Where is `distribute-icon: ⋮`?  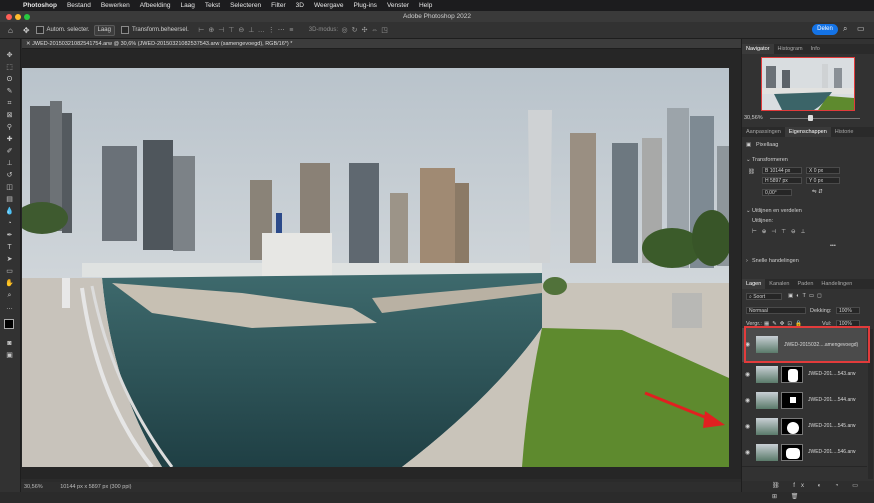
distribute-icon: ⋮ is located at coordinates (271, 30).